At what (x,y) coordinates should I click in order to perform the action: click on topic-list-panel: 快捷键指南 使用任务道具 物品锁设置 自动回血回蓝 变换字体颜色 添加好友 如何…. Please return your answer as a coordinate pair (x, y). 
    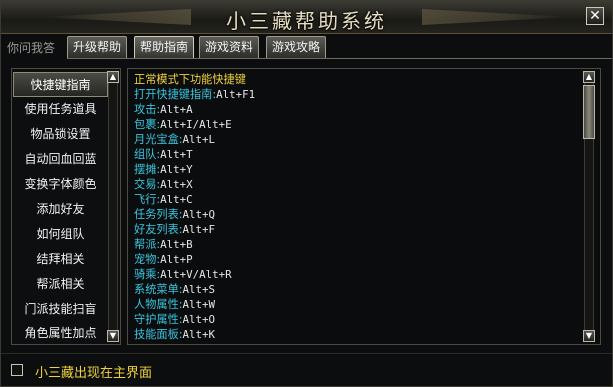
    Looking at the image, I should click on (66, 206).